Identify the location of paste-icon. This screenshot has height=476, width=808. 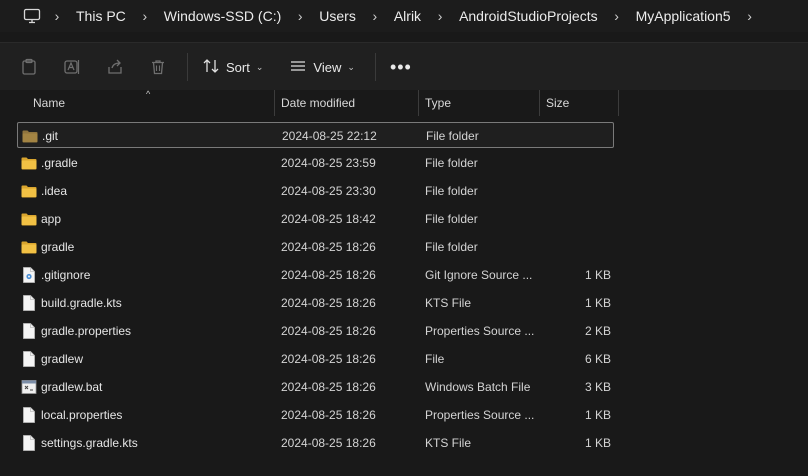
(29, 67).